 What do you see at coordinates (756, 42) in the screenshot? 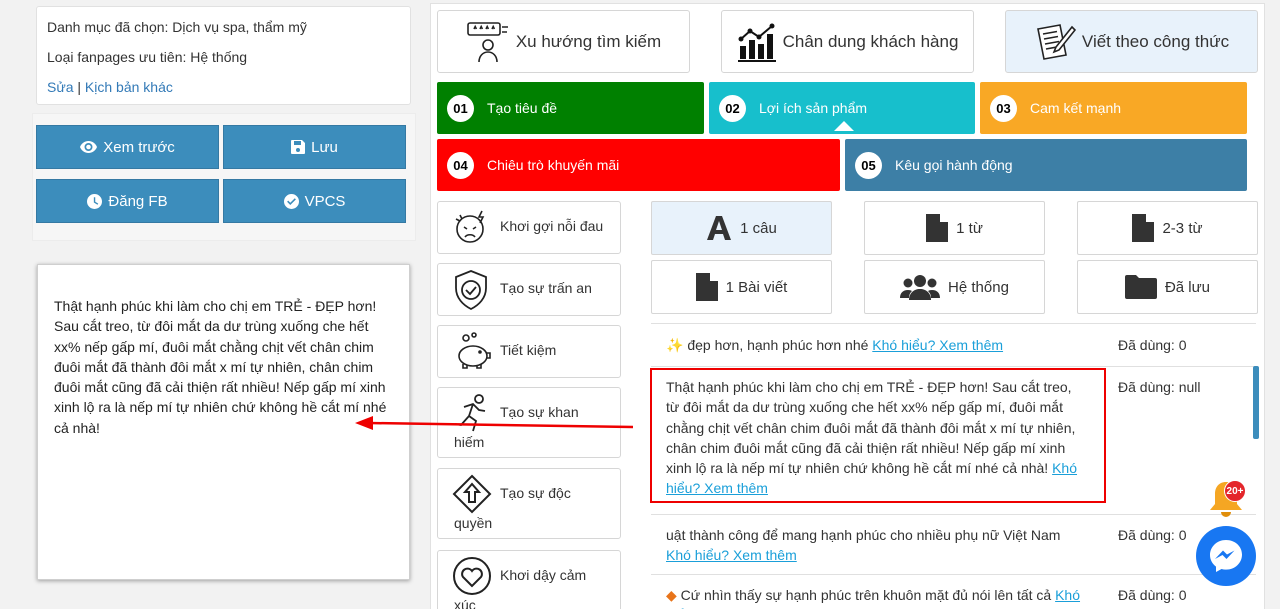
I see `bar-chart-icon` at bounding box center [756, 42].